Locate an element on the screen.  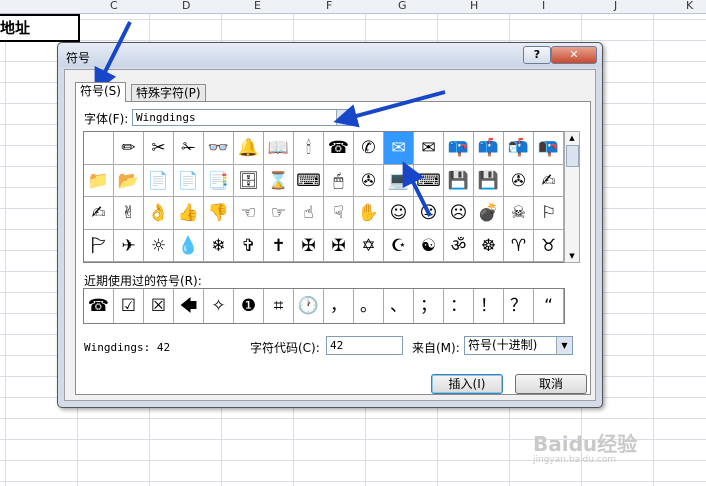
symbol-cell: 📁 is located at coordinates (99, 180).